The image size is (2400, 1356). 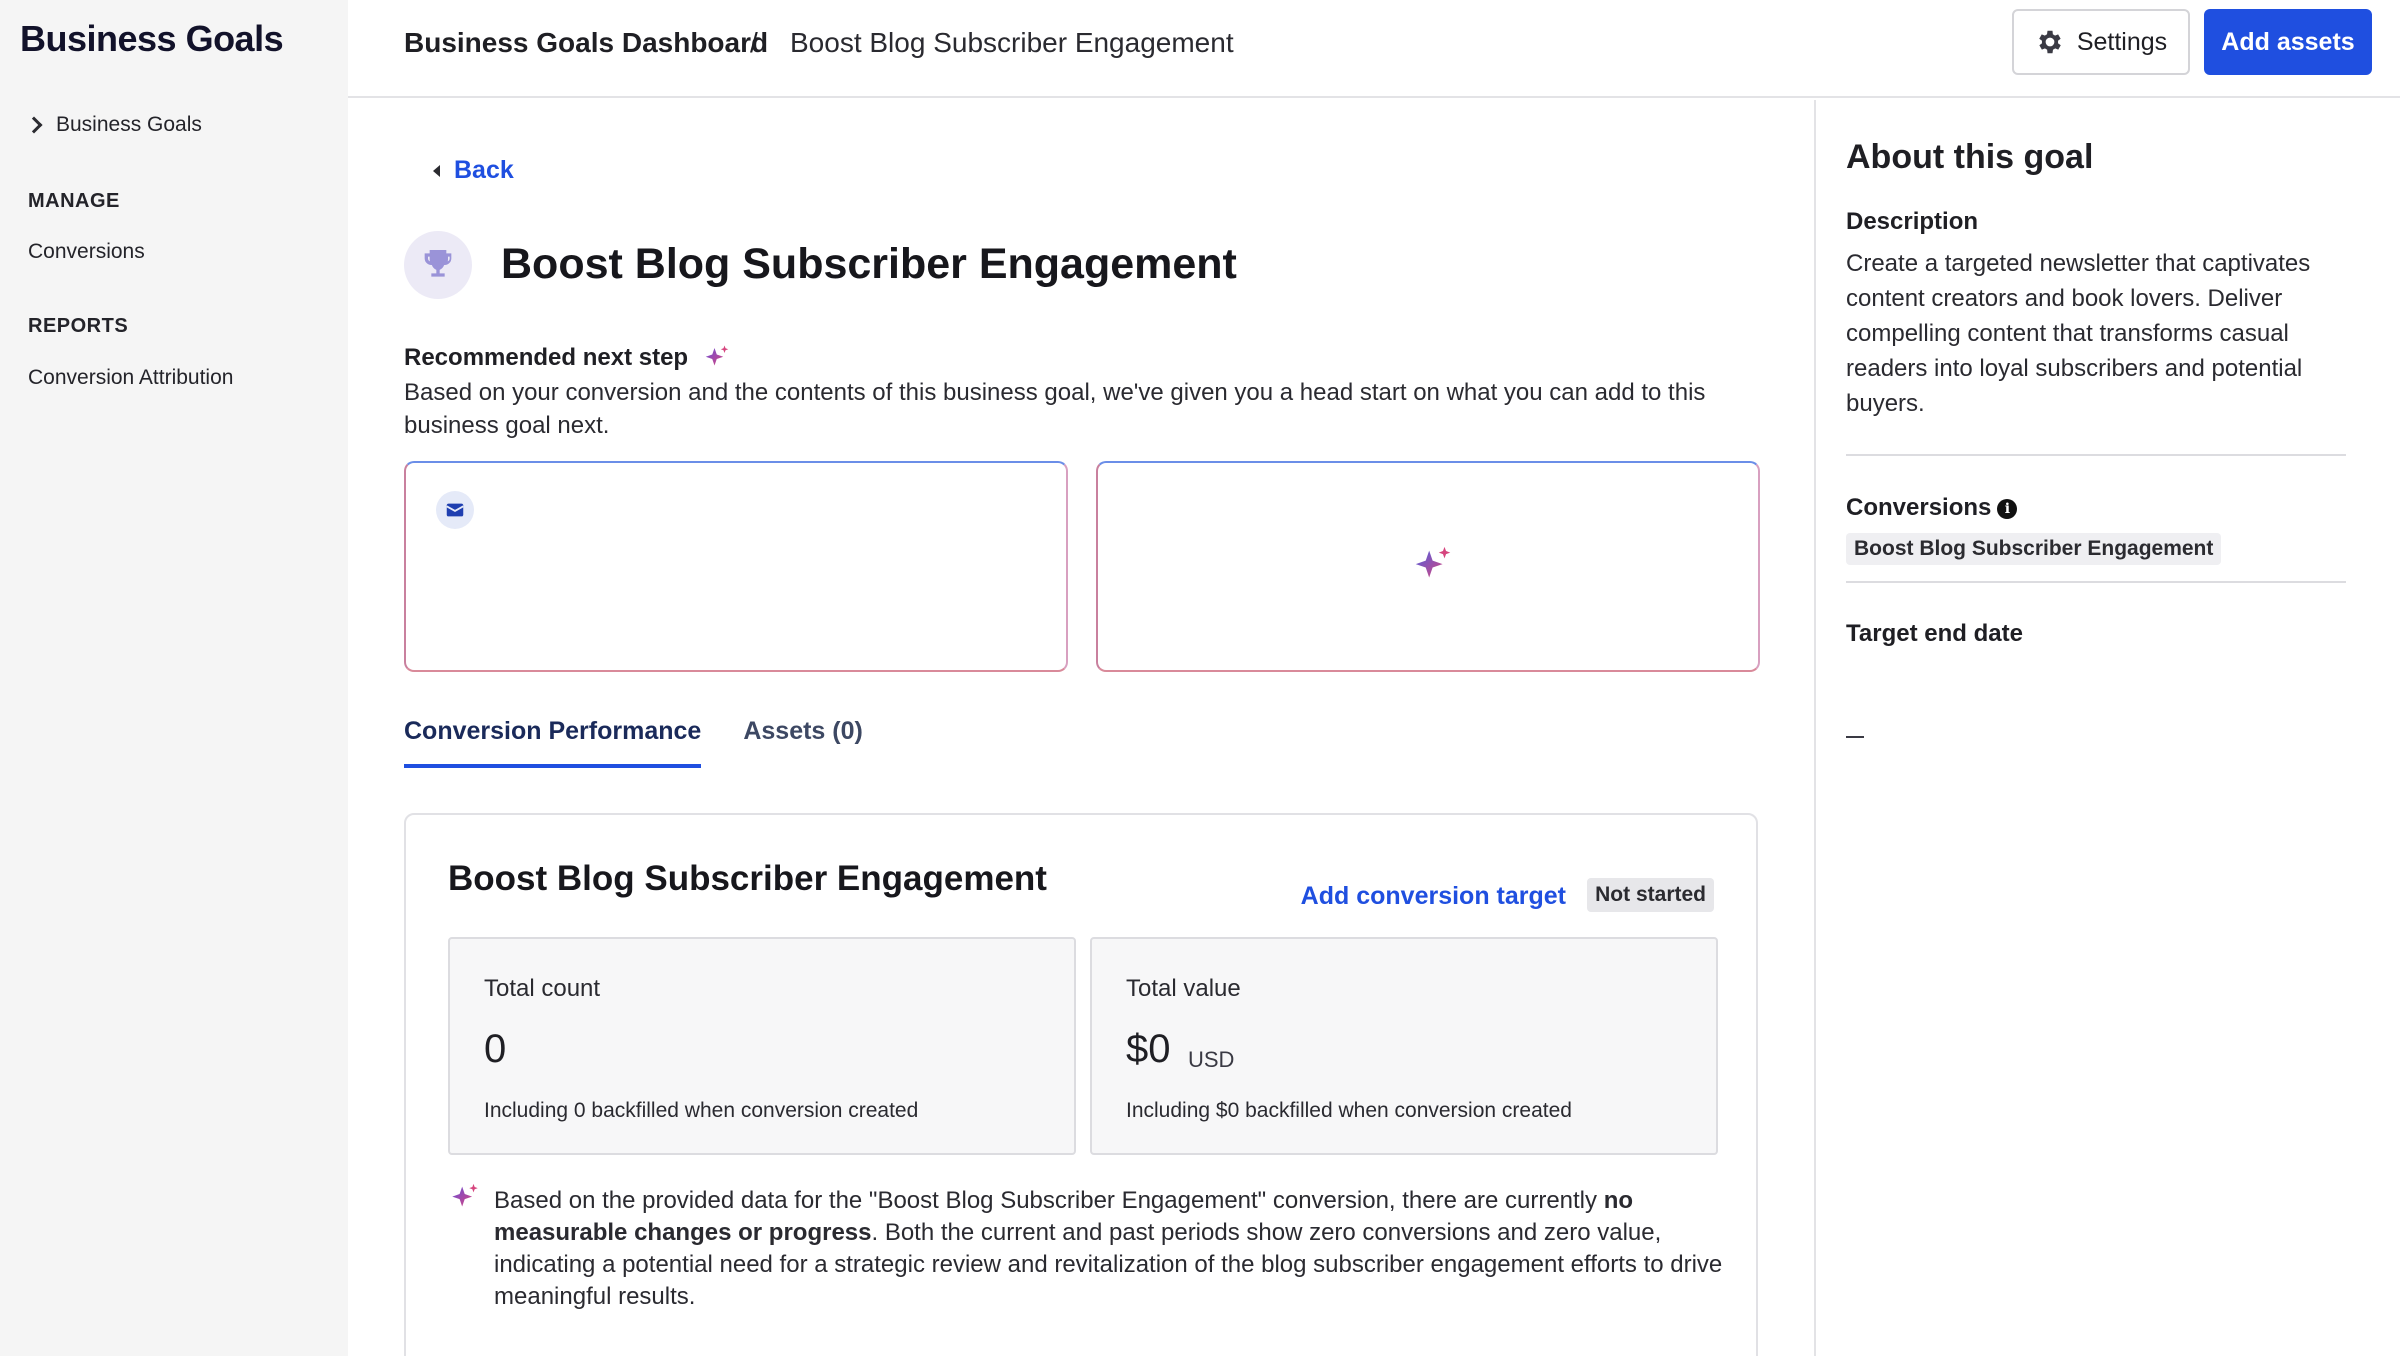 What do you see at coordinates (78, 326) in the screenshot?
I see `reports-heading: REPORTS` at bounding box center [78, 326].